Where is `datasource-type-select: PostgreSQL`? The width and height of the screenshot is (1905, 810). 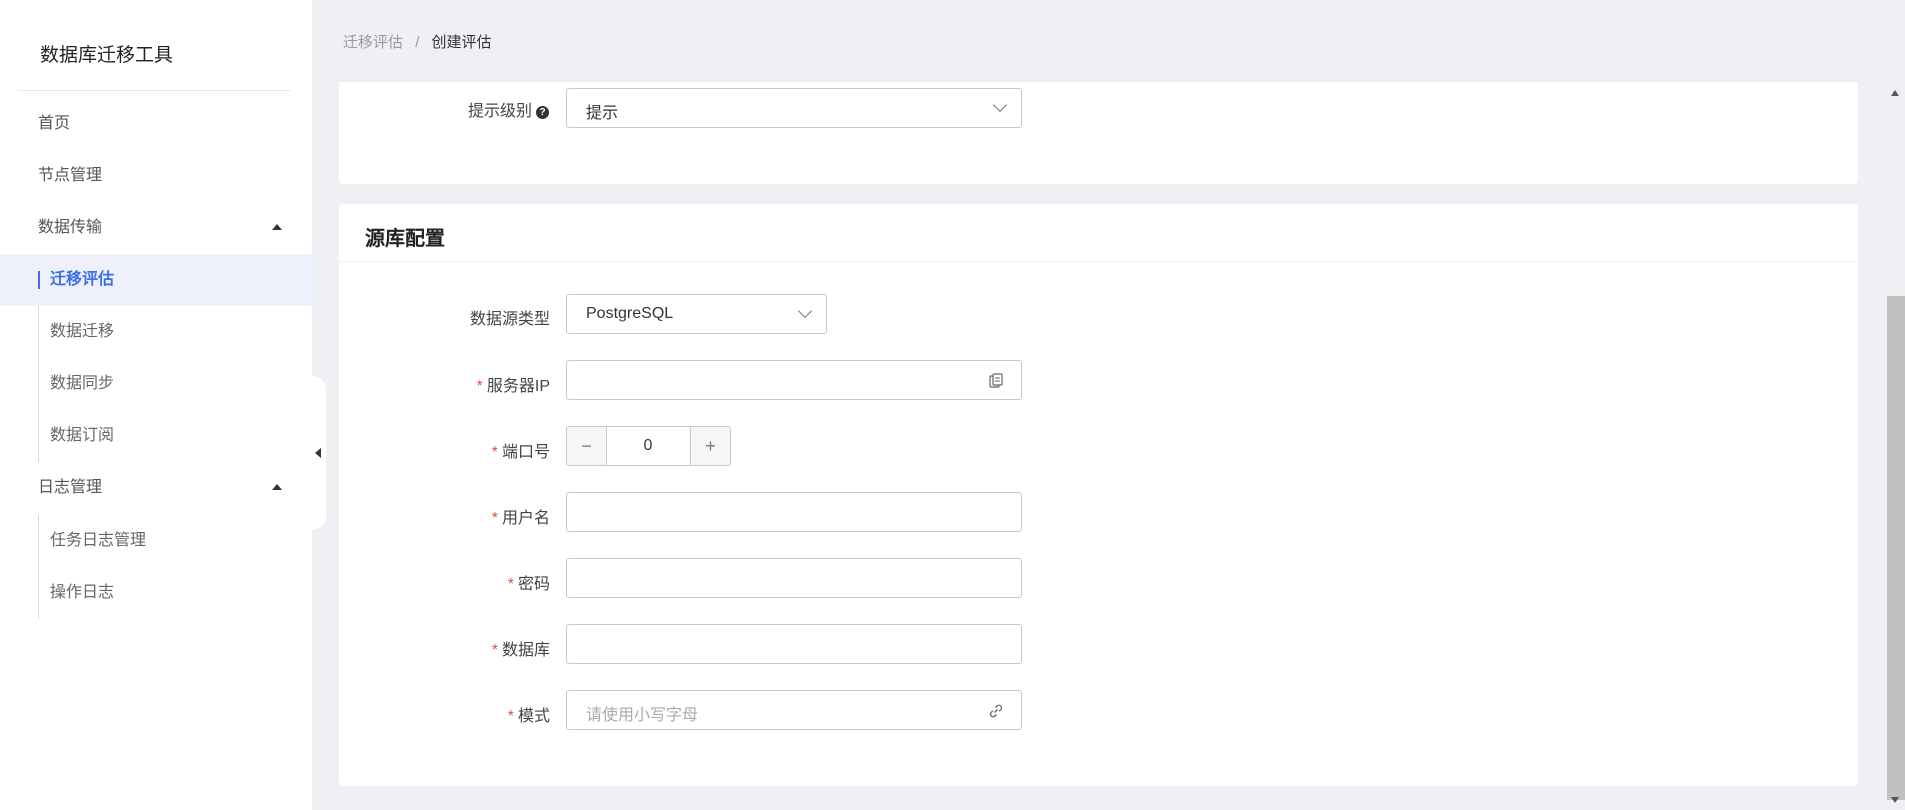 datasource-type-select: PostgreSQL is located at coordinates (696, 314).